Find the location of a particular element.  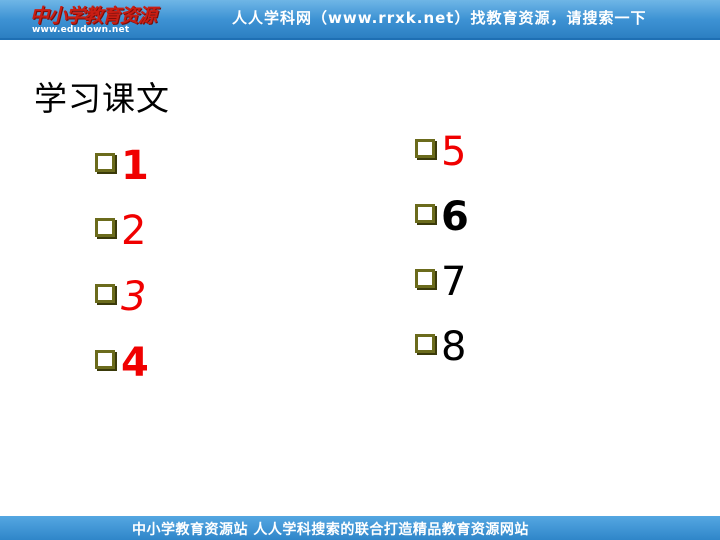

logo-url: www.edudown.net is located at coordinates (81, 30).